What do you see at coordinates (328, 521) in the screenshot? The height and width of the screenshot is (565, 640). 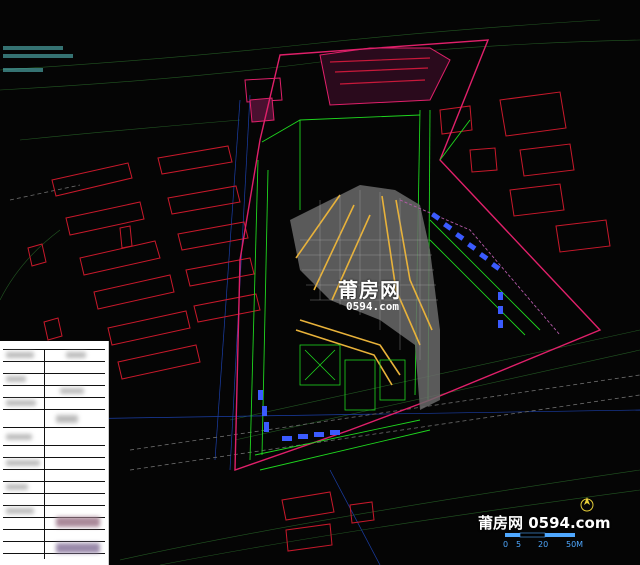 I see `neighbor-buildings-bottom` at bounding box center [328, 521].